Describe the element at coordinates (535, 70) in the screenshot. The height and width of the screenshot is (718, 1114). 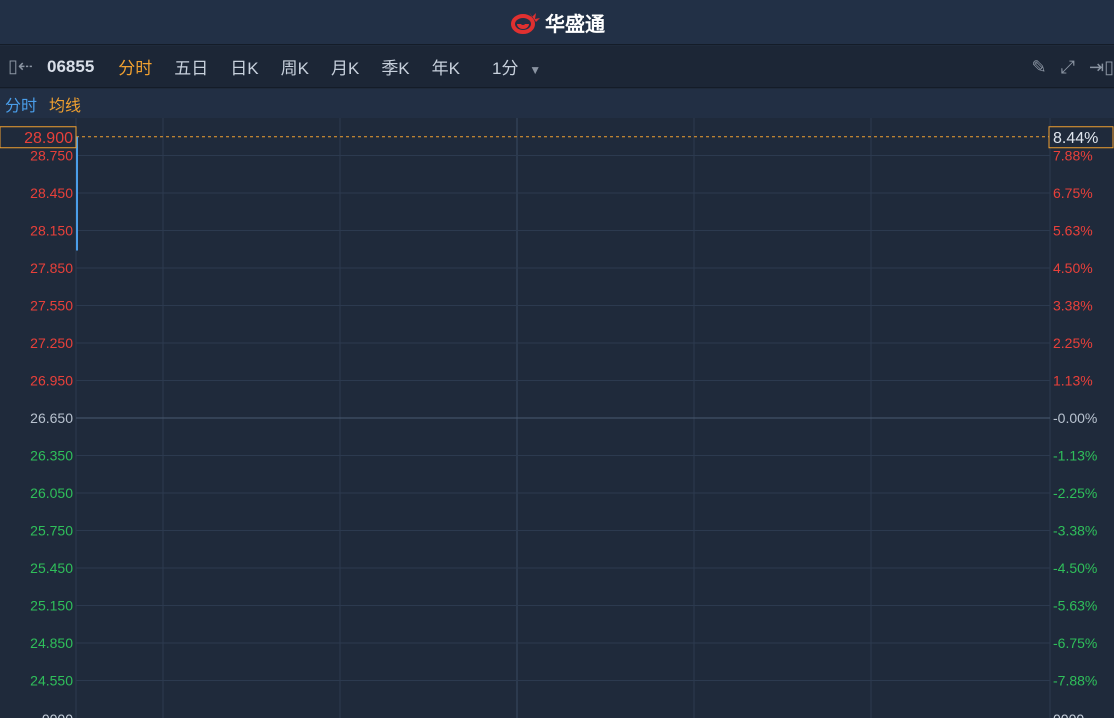
I see `chevron-down-icon: ▼` at that location.